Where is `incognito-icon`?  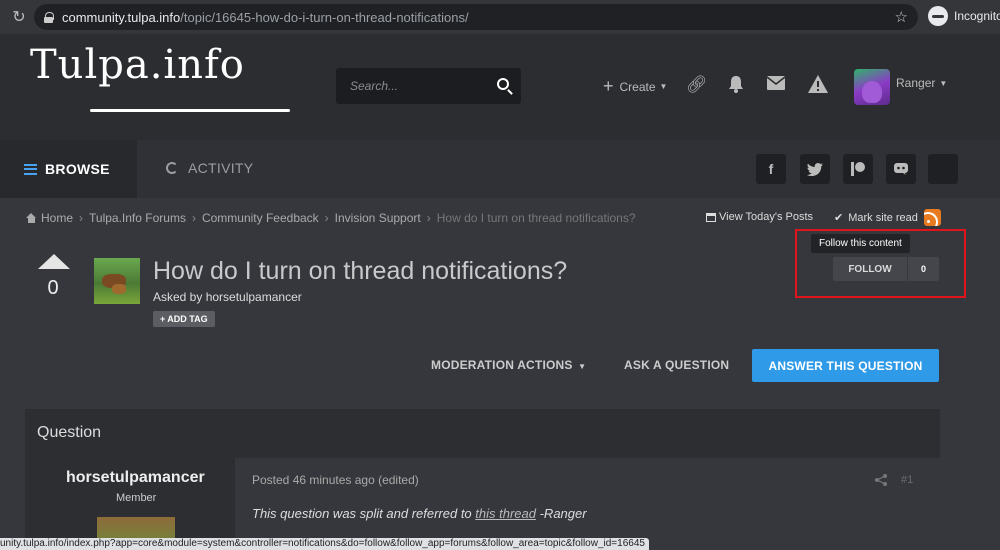
incognito-icon is located at coordinates (938, 16).